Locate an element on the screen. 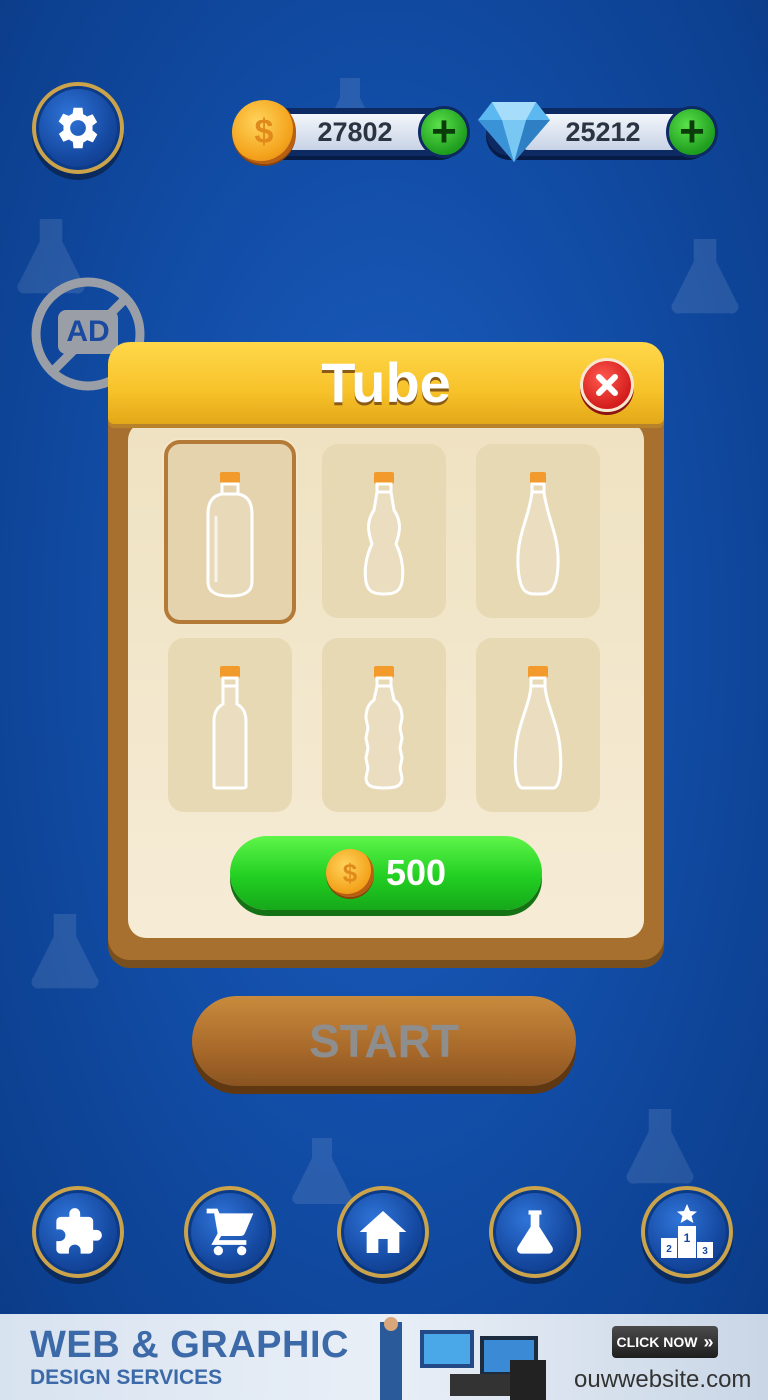  tube-option-bowling-pin is located at coordinates (538, 531).